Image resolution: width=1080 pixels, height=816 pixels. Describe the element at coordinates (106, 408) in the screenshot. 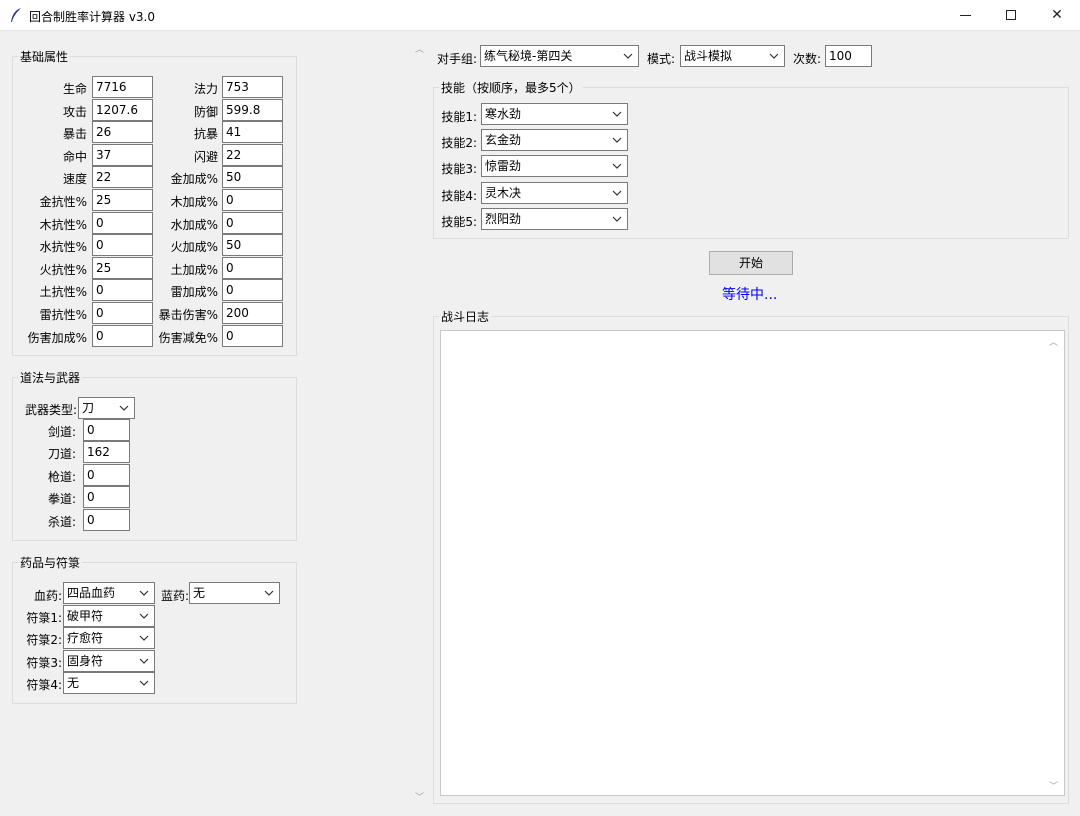

I see `weapon-type-select: 刀` at that location.